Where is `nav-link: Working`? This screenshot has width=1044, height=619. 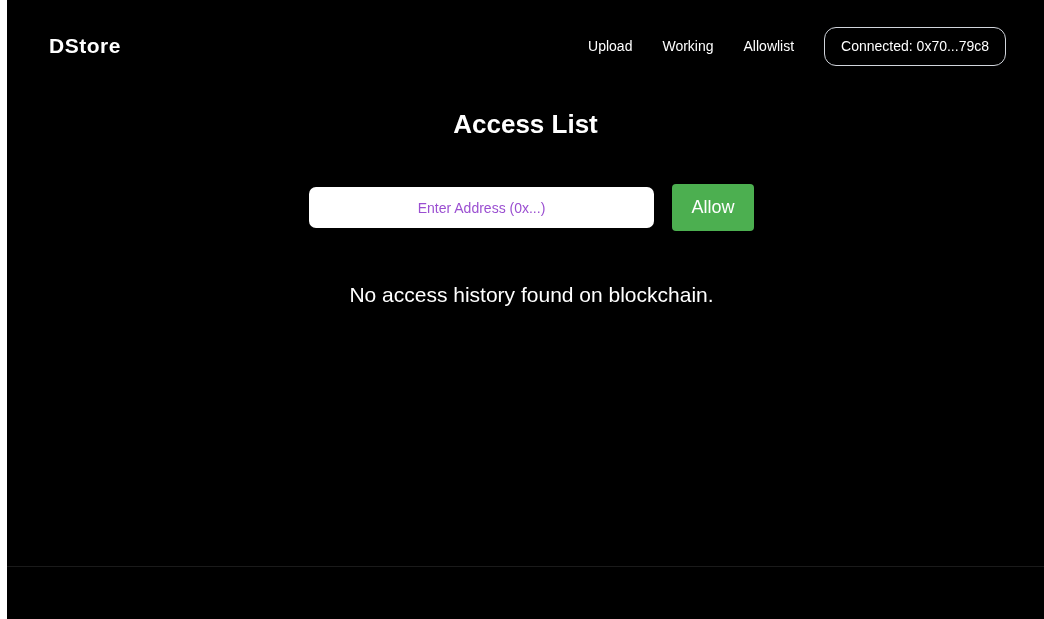
nav-link: Working is located at coordinates (688, 46).